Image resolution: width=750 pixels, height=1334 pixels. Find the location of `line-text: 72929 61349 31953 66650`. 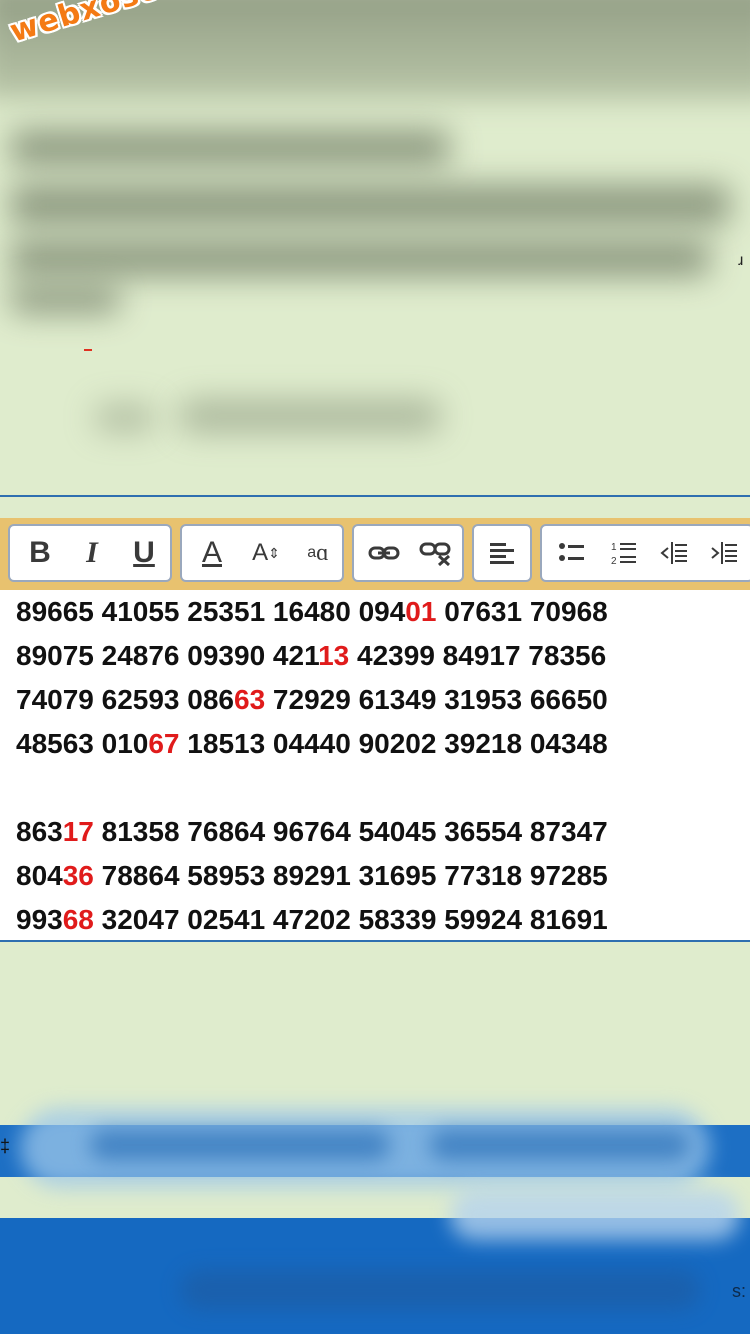

line-text: 72929 61349 31953 66650 is located at coordinates (436, 699).